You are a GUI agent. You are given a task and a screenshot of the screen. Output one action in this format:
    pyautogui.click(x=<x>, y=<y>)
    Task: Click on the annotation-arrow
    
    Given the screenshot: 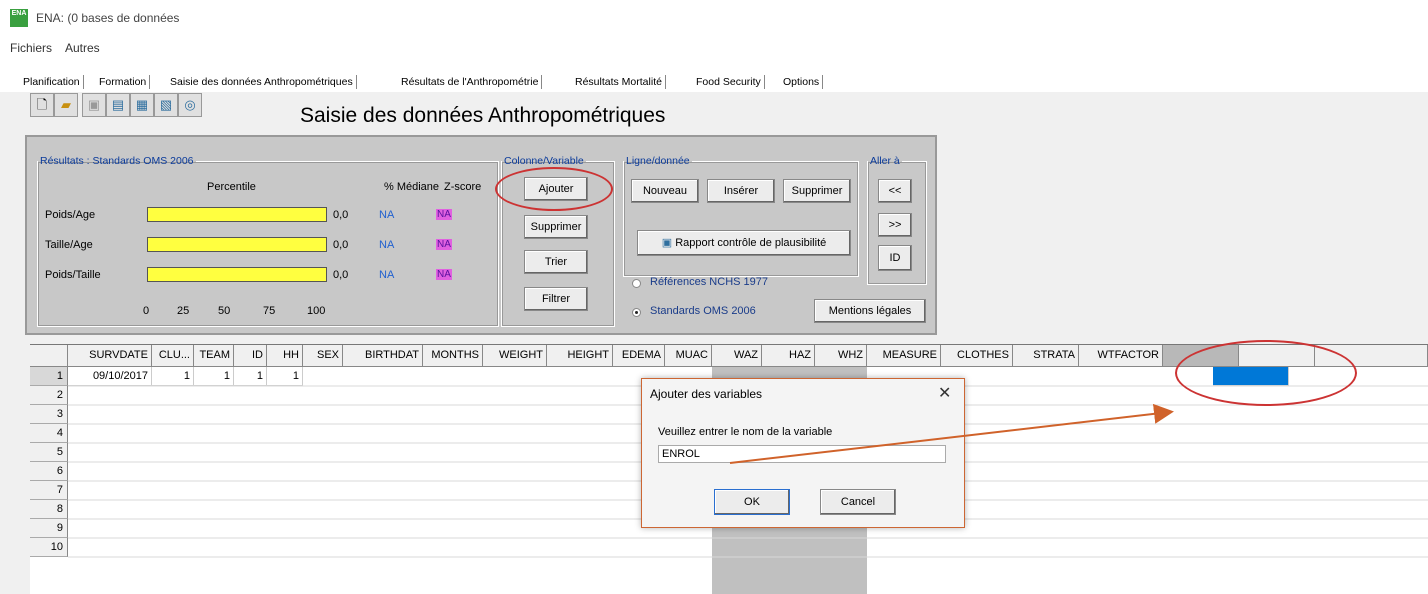 What is the action you would take?
    pyautogui.click(x=951, y=433)
    